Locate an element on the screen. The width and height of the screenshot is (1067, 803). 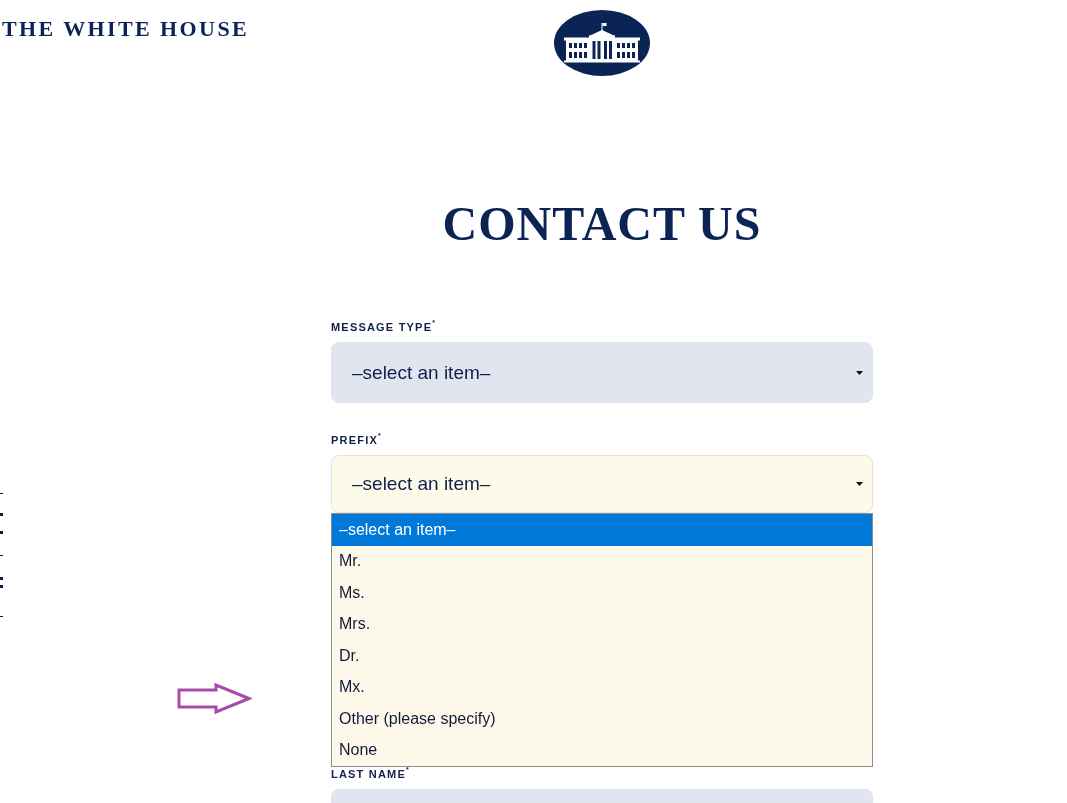
dropdown-option: Mx. is located at coordinates (602, 687).